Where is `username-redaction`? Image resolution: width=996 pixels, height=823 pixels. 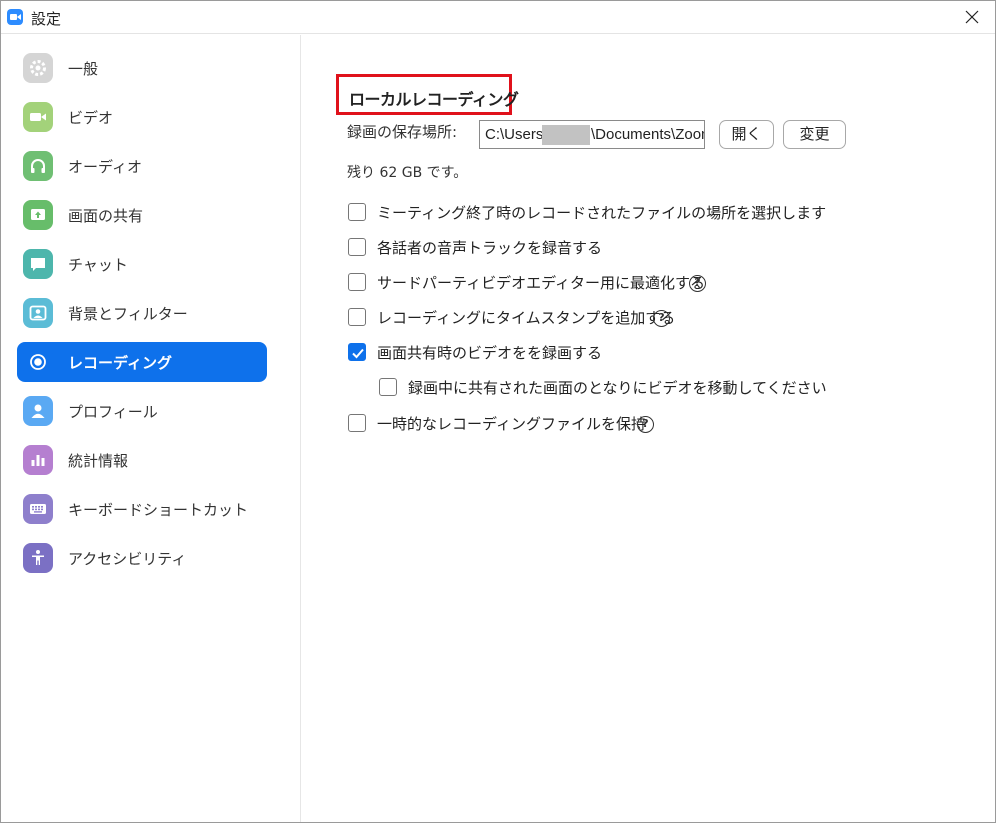
username-redaction is located at coordinates (566, 135).